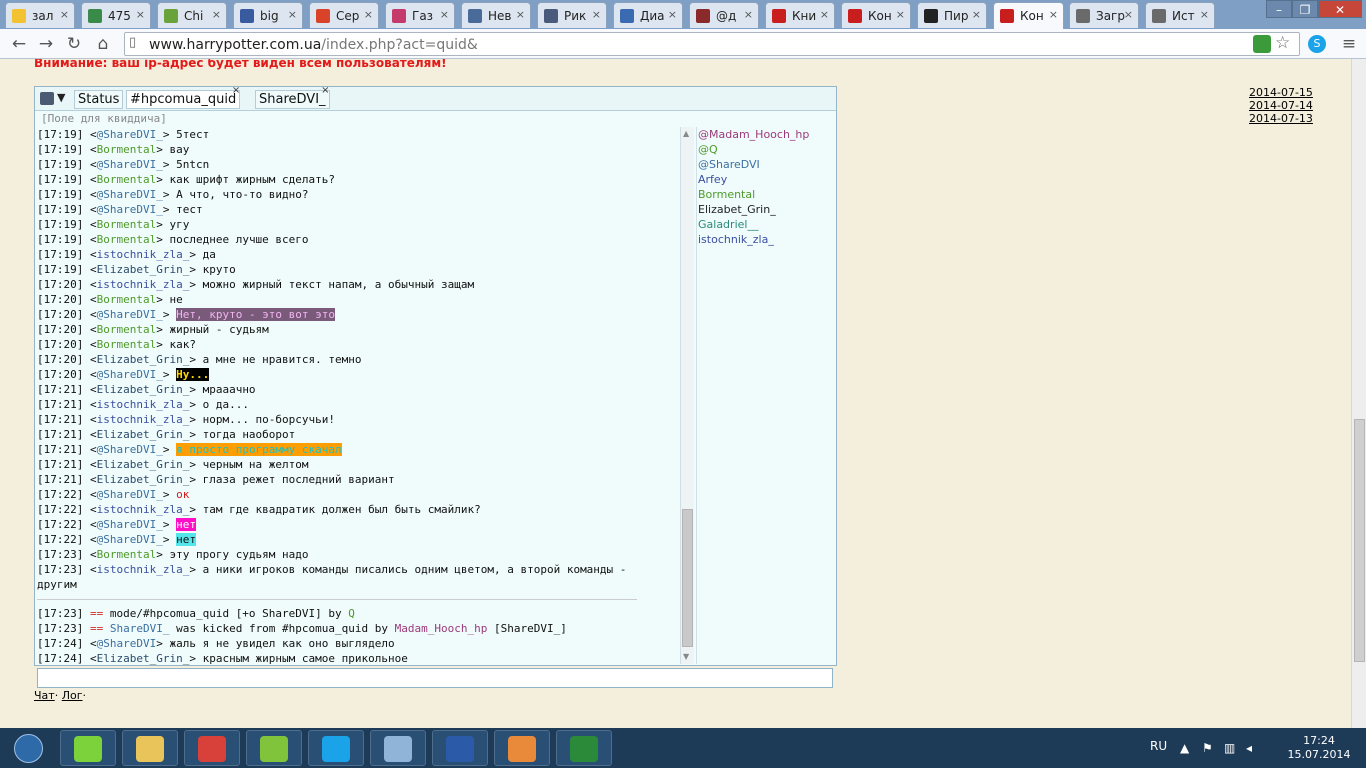 The image size is (1366, 768). Describe the element at coordinates (767, 134) in the screenshot. I see `nicklist-item: @Madam_Hooch_hp` at that location.